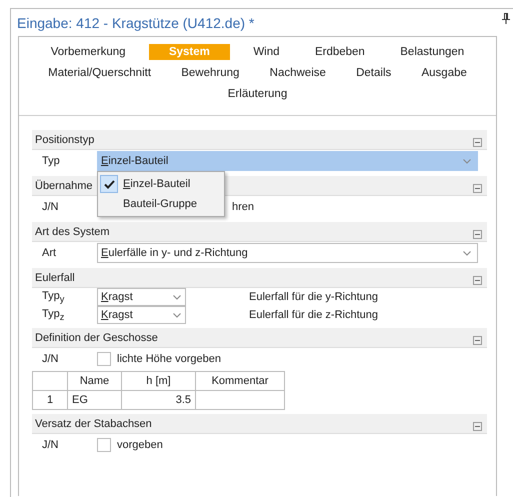 The image size is (513, 497). Describe the element at coordinates (259, 338) in the screenshot. I see `section-header: Definition der Geschosse` at that location.